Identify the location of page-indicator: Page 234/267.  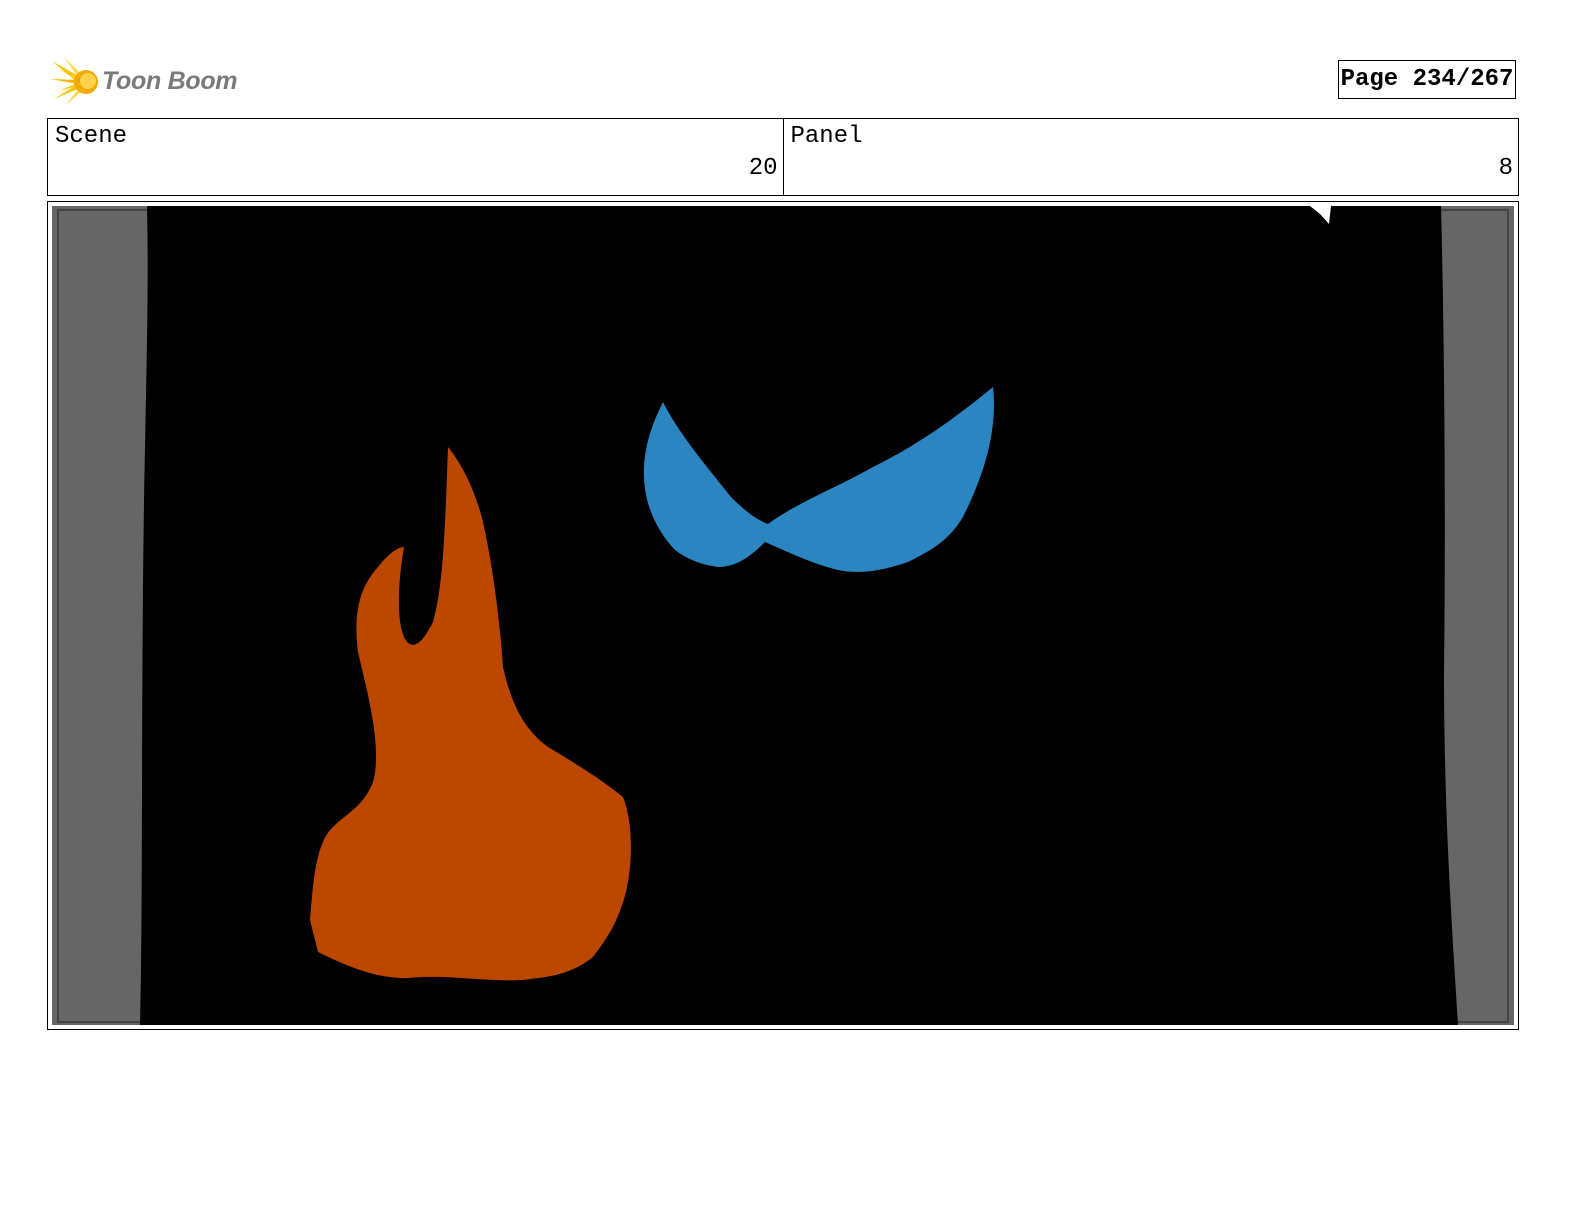
(1427, 79).